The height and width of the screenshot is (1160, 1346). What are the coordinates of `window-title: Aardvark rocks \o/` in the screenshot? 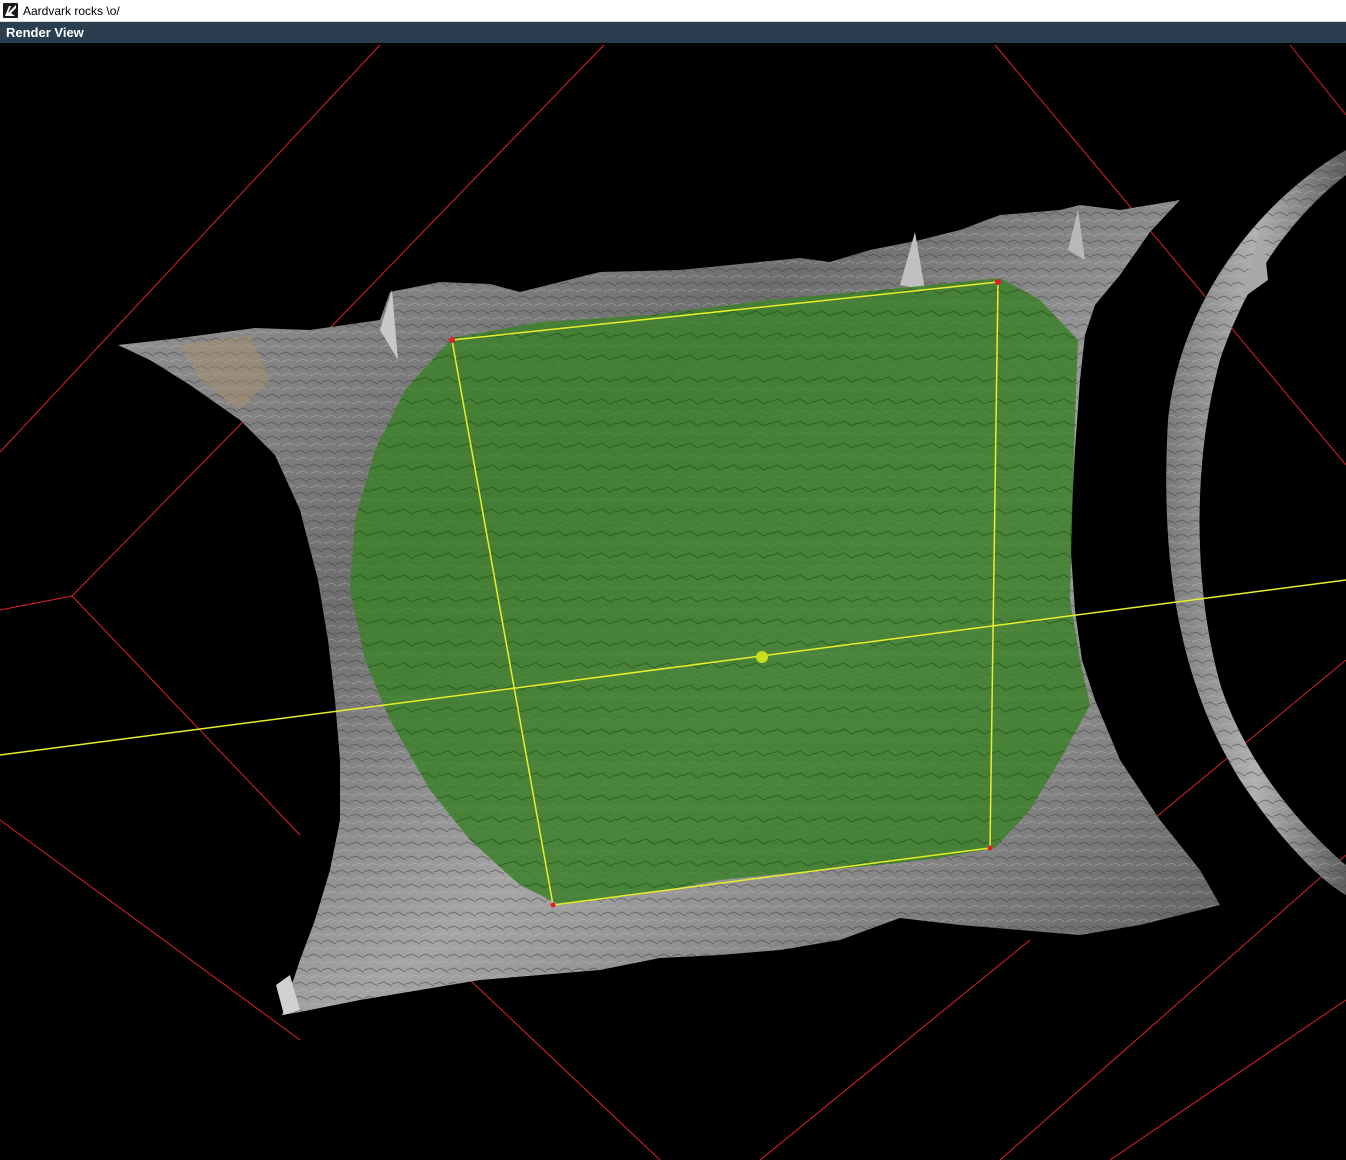 It's located at (71, 11).